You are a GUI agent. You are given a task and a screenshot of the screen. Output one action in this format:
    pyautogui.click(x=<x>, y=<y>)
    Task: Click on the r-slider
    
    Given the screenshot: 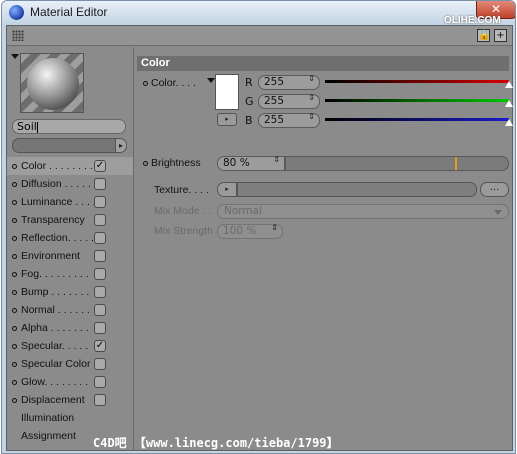 What is the action you would take?
    pyautogui.click(x=417, y=81)
    